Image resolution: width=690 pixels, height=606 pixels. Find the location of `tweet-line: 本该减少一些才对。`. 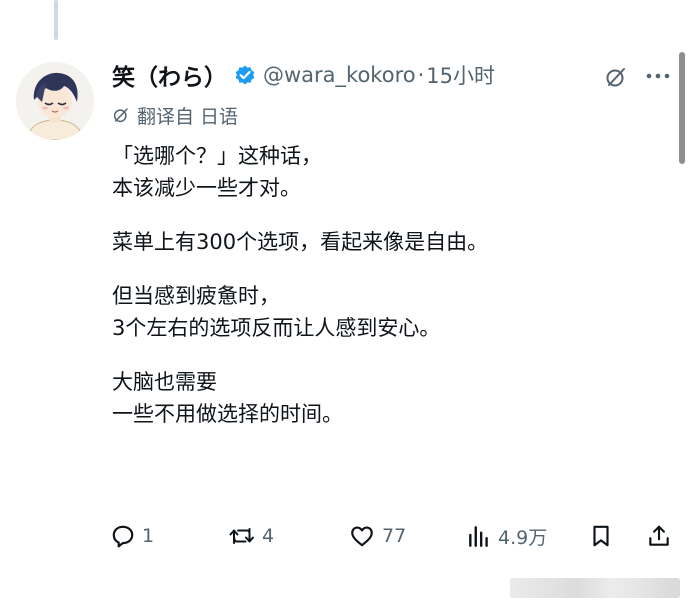

tweet-line: 本该减少一些才对。 is located at coordinates (206, 188).